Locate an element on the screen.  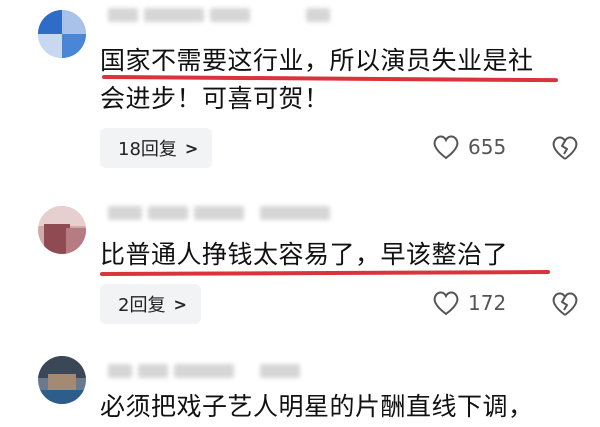
highlight-underline is located at coordinates (325, 273).